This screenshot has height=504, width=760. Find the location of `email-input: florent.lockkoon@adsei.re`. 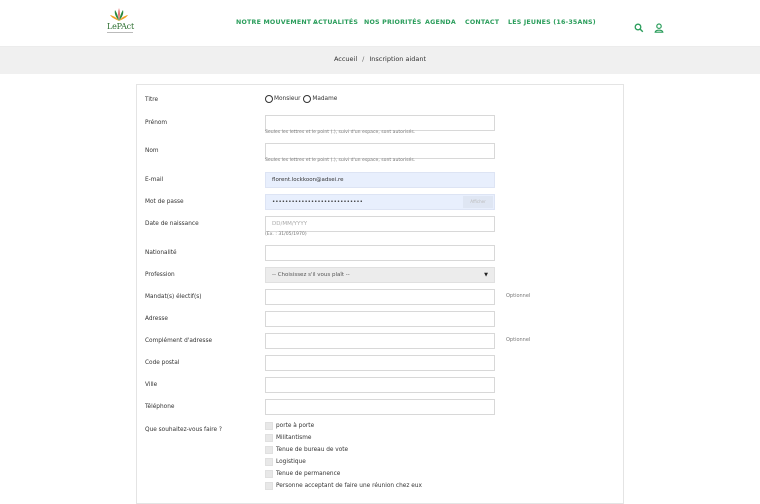

email-input: florent.lockkoon@adsei.re is located at coordinates (380, 180).